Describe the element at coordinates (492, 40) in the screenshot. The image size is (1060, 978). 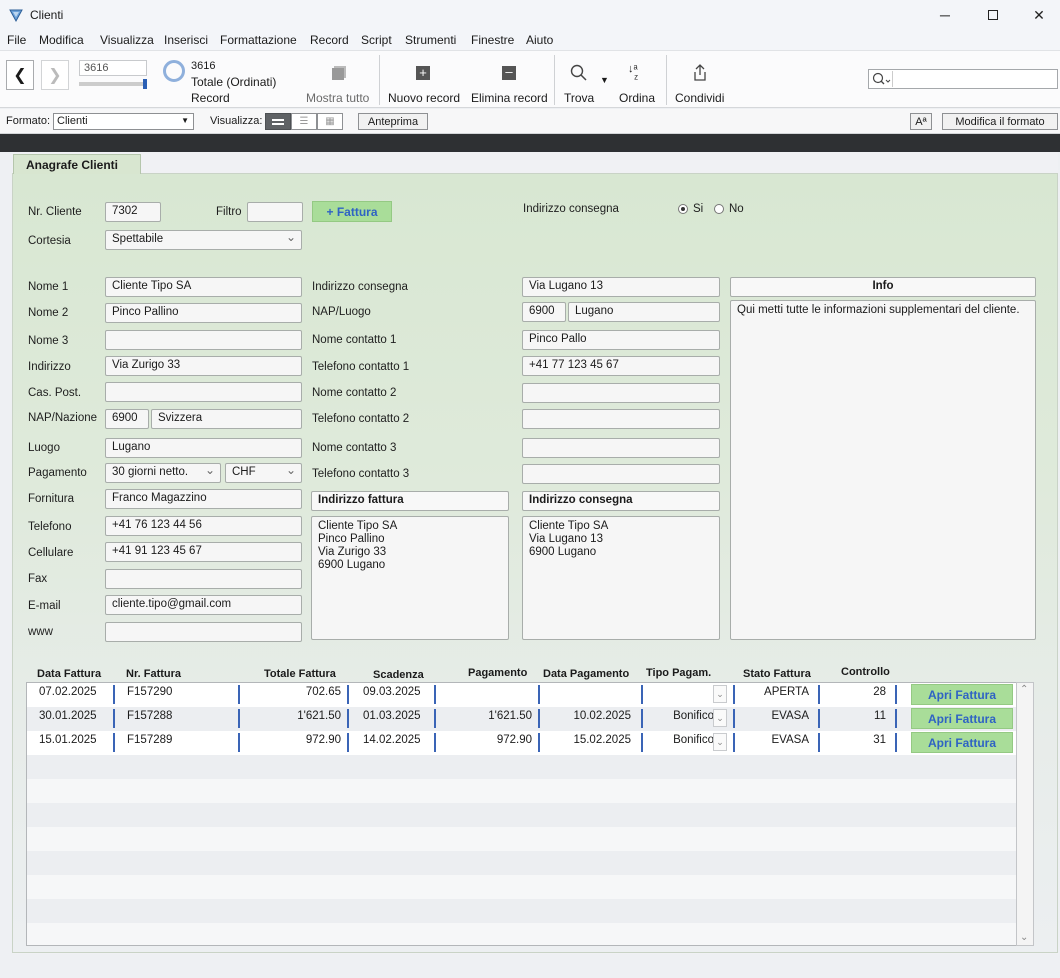
I see `menu-finestre: Finestre` at that location.